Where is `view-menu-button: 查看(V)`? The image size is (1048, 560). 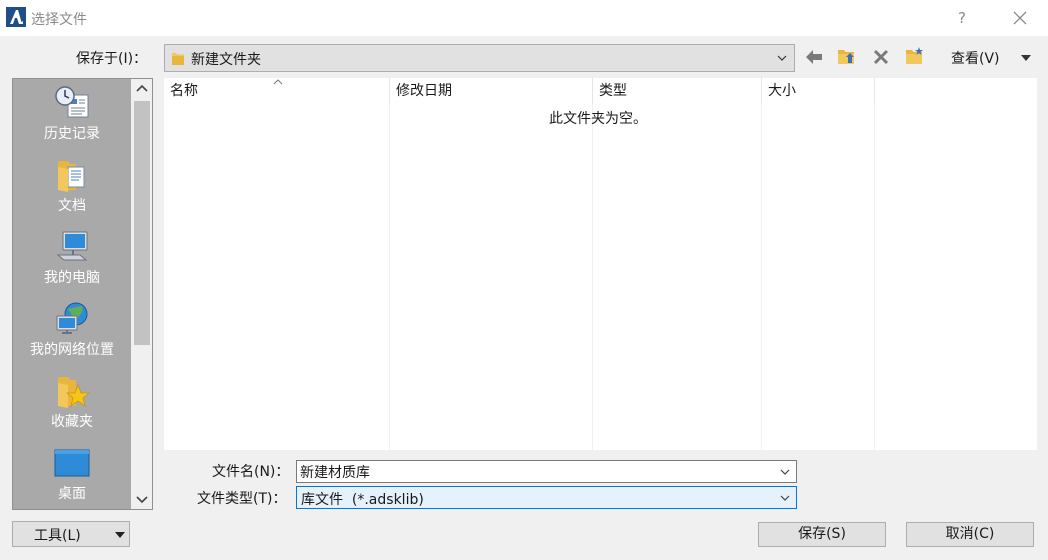 view-menu-button: 查看(V) is located at coordinates (975, 59).